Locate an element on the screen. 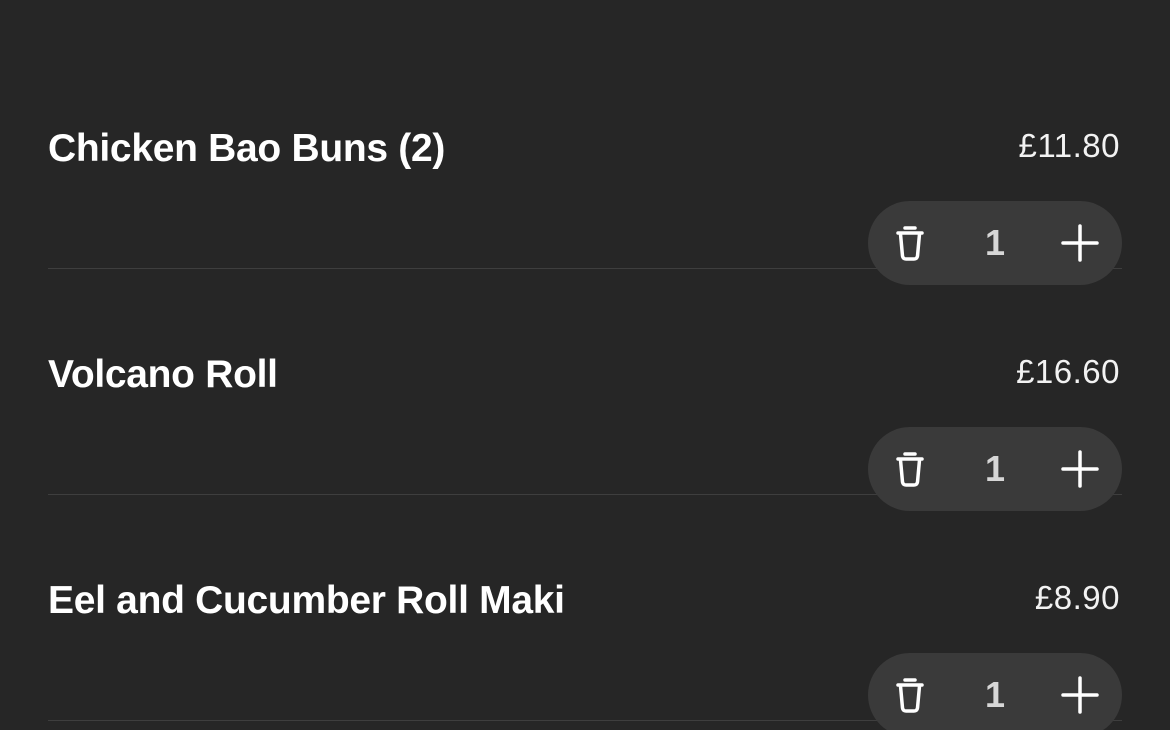 This screenshot has height=730, width=1170. add-item-button is located at coordinates (1080, 691).